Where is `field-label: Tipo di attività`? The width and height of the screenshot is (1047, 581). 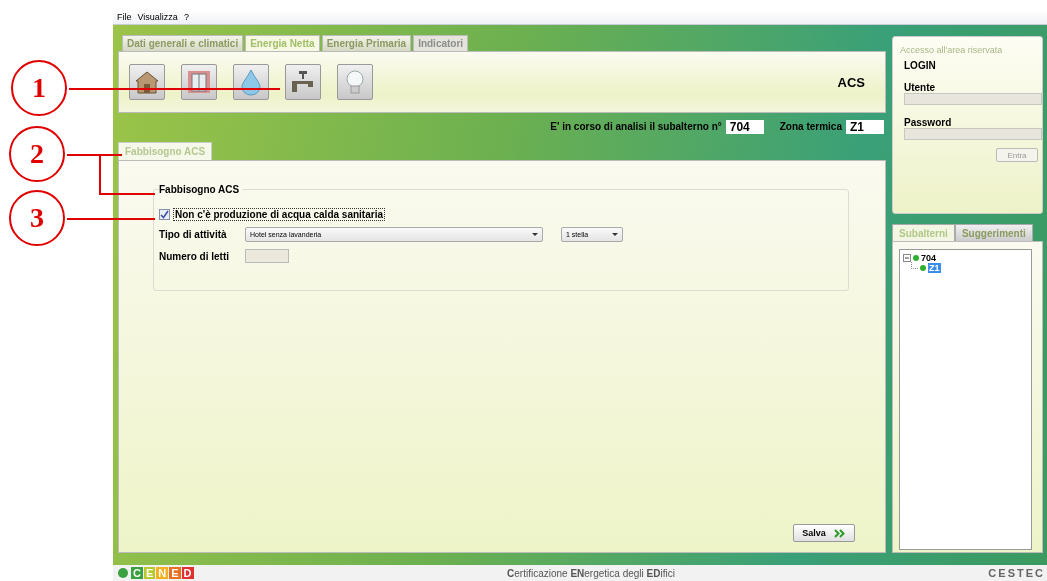
field-label: Tipo di attività is located at coordinates (193, 234).